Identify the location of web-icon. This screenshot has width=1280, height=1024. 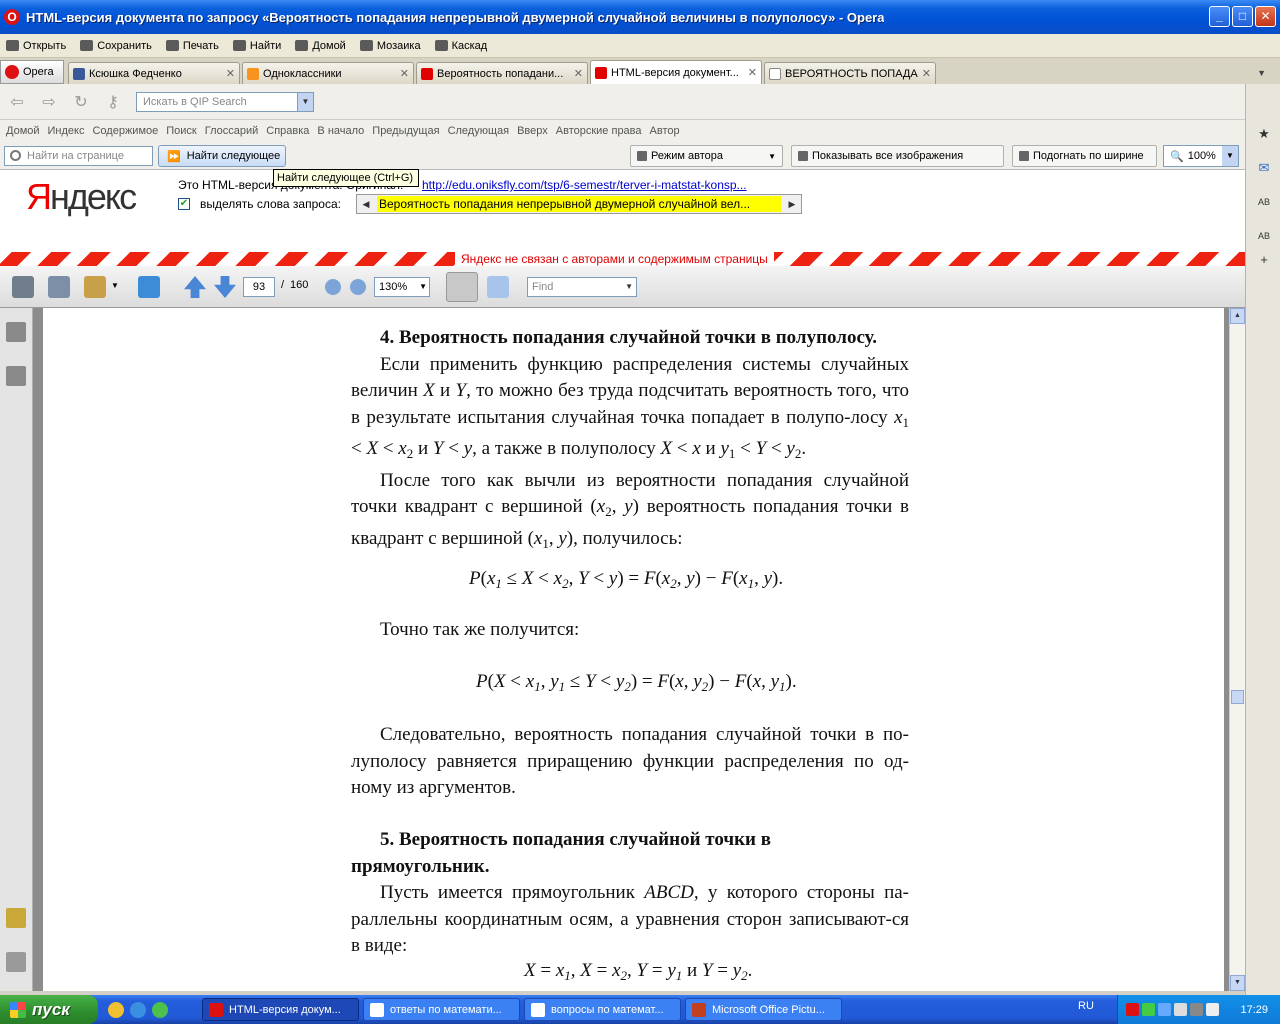
(149, 287).